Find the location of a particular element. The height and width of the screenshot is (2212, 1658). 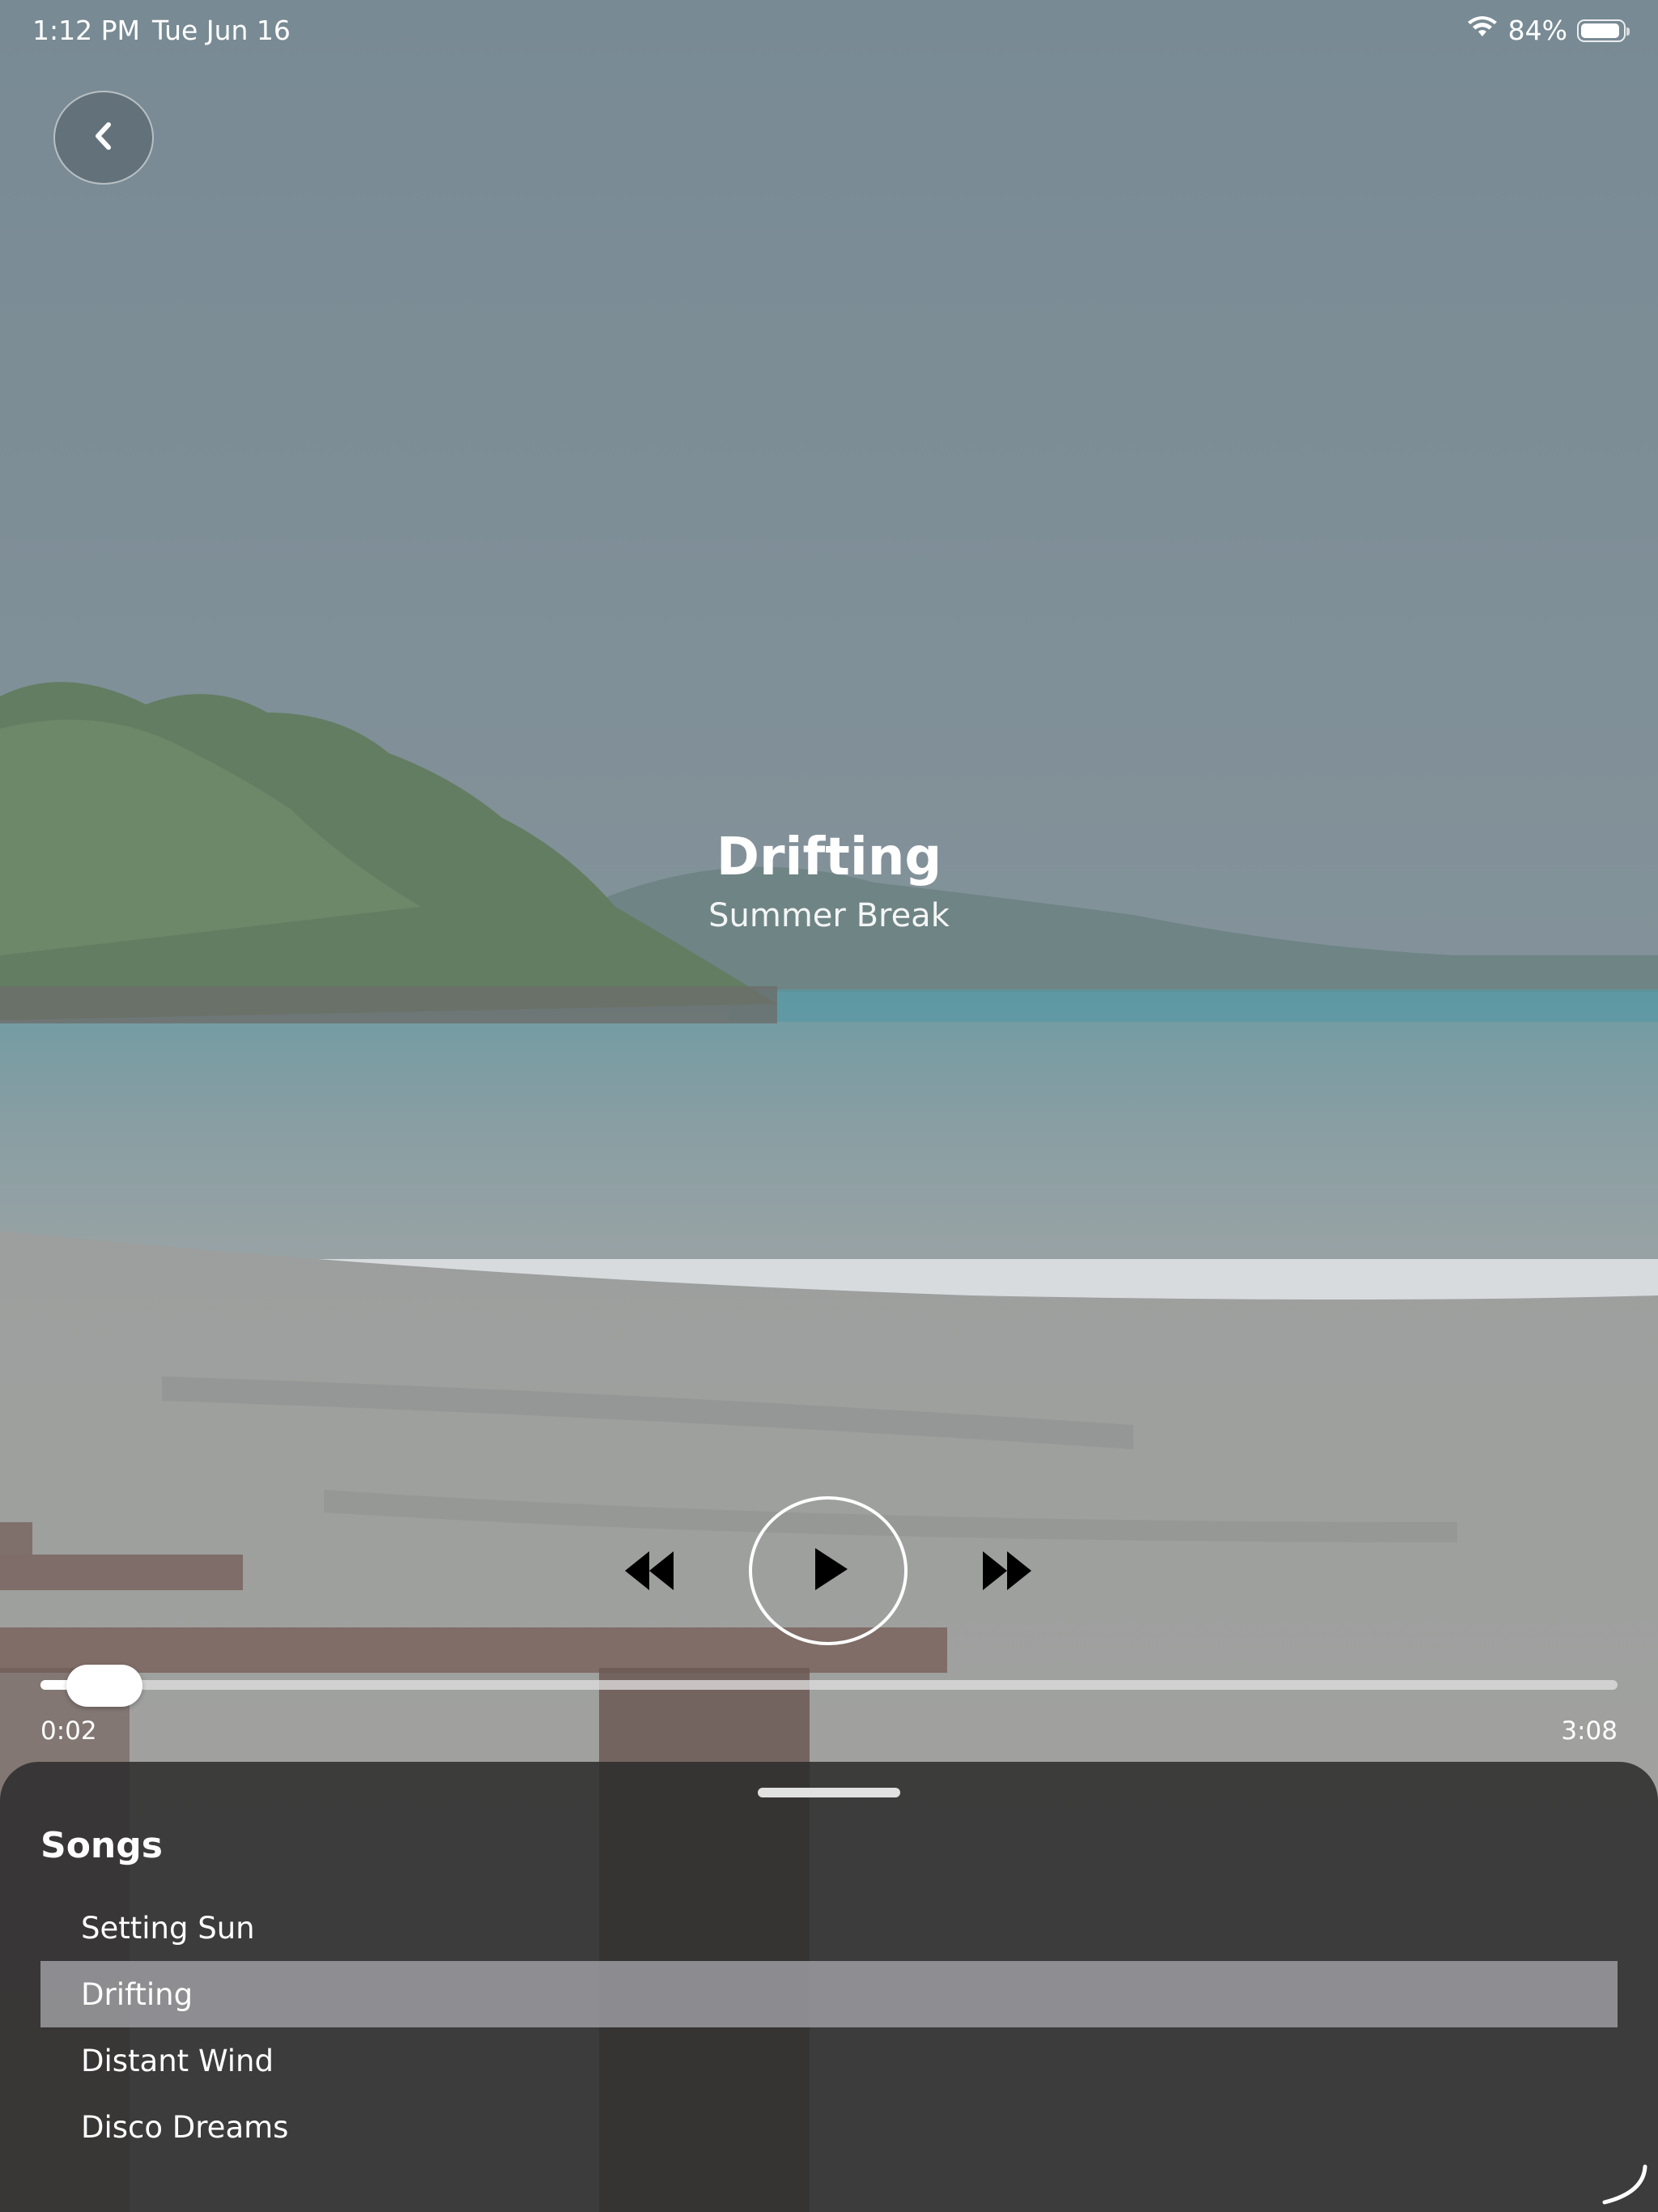

song-item: Setting Sun is located at coordinates (829, 1928).